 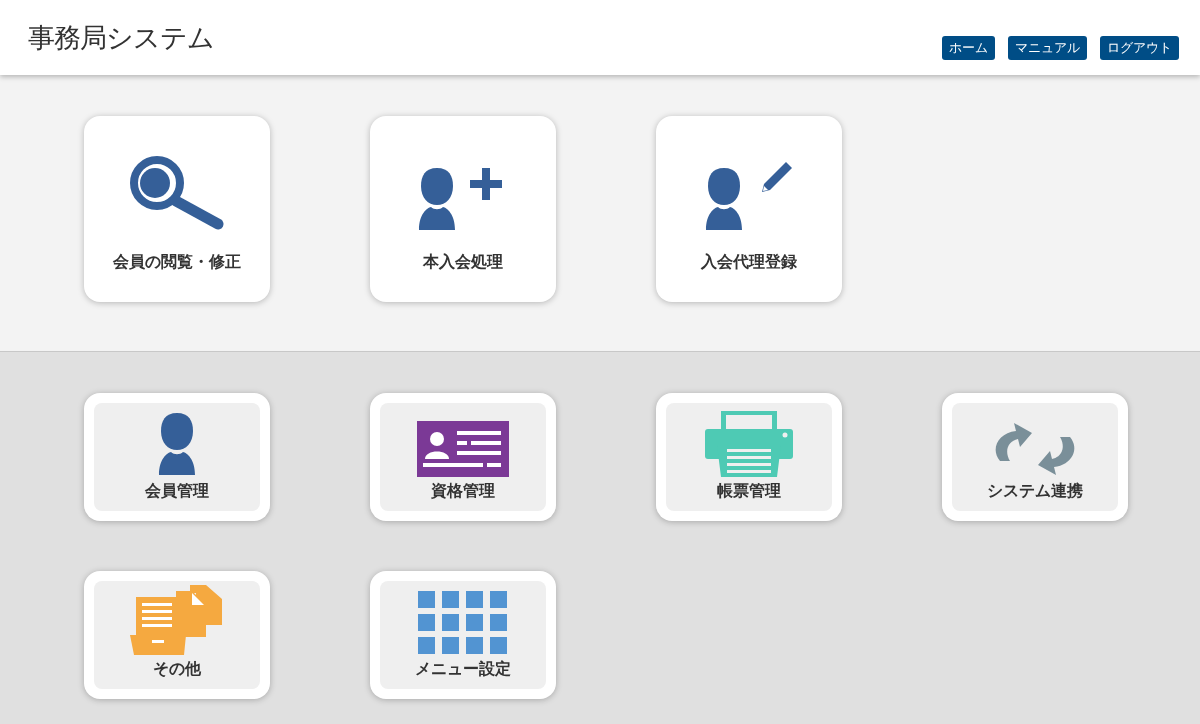 What do you see at coordinates (121, 38) in the screenshot?
I see `app-title: 事務局システム` at bounding box center [121, 38].